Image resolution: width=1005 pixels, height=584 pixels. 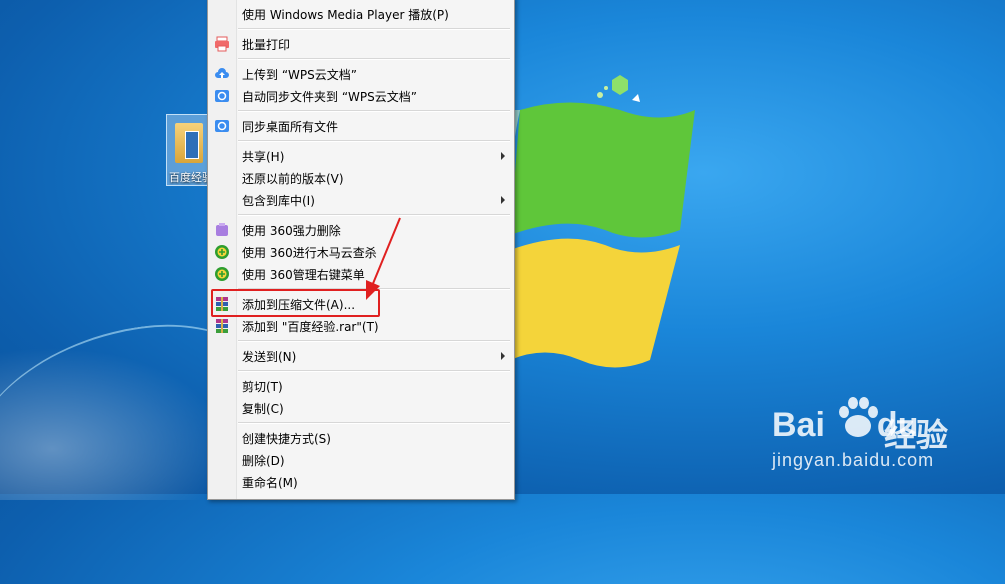 What do you see at coordinates (222, 252) in the screenshot?
I see `360-scan-icon` at bounding box center [222, 252].